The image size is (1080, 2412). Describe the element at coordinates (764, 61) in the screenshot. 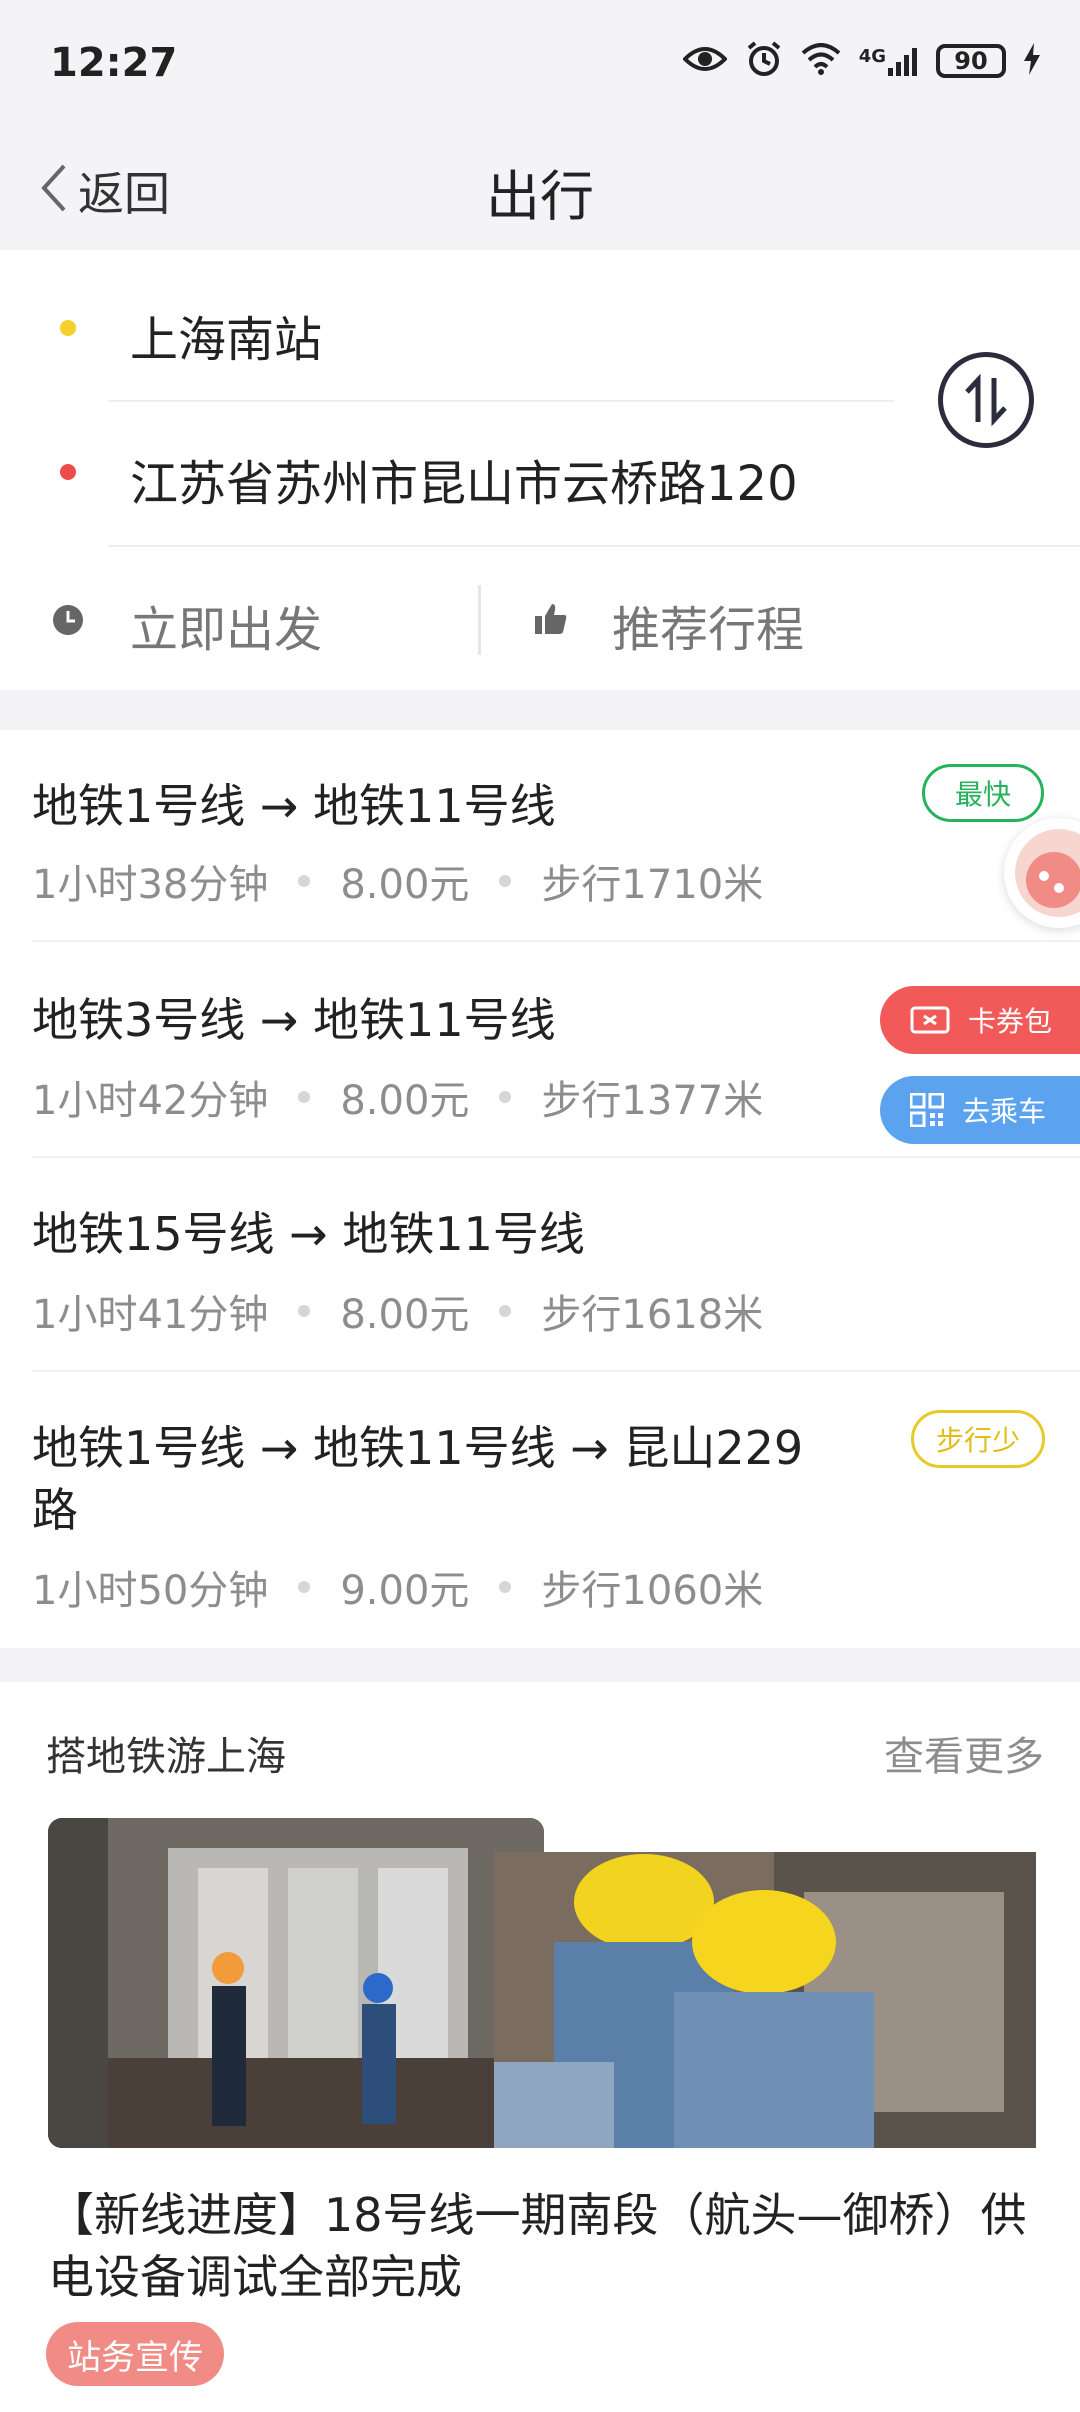

I see `alarm-icon` at that location.